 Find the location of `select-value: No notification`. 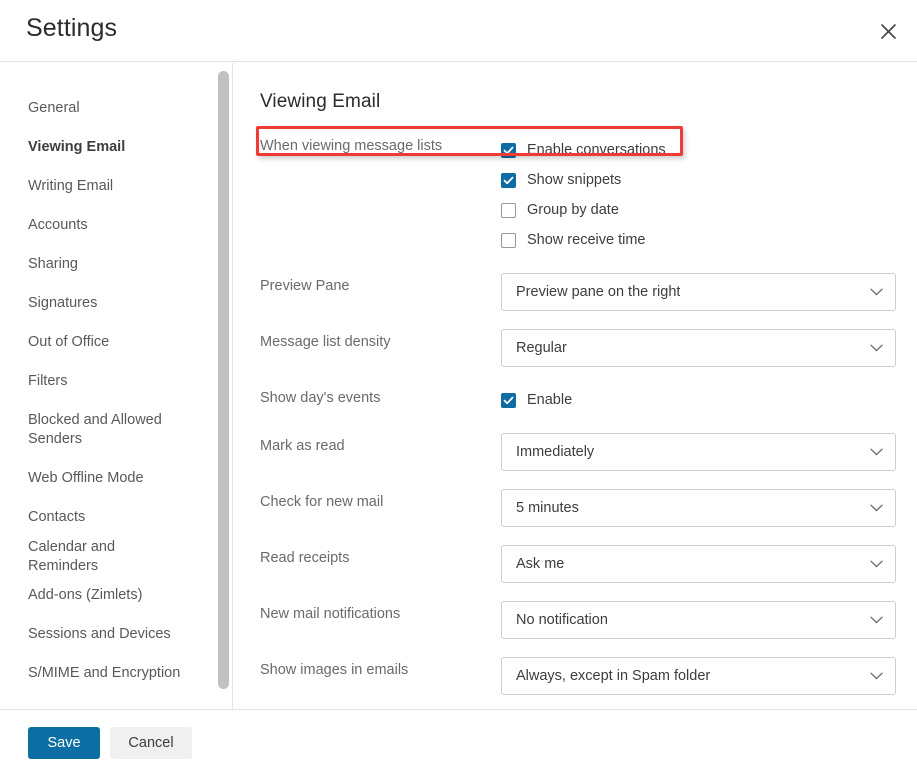

select-value: No notification is located at coordinates (562, 620).